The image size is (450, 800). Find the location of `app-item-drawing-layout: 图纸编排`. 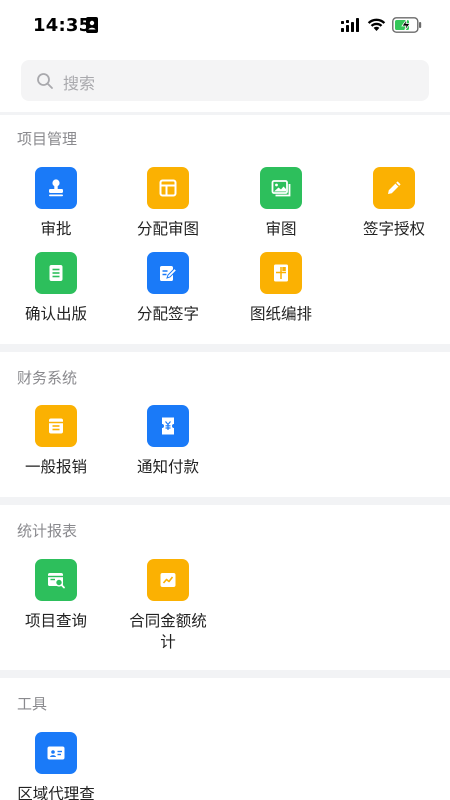

app-item-drawing-layout: 图纸编排 is located at coordinates (281, 297).